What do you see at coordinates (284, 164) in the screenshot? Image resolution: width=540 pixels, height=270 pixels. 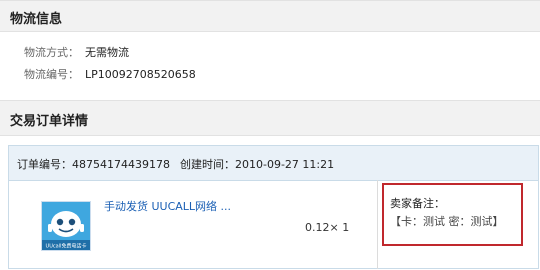 I see `order-created-value: 2010-09-27 11:21` at bounding box center [284, 164].